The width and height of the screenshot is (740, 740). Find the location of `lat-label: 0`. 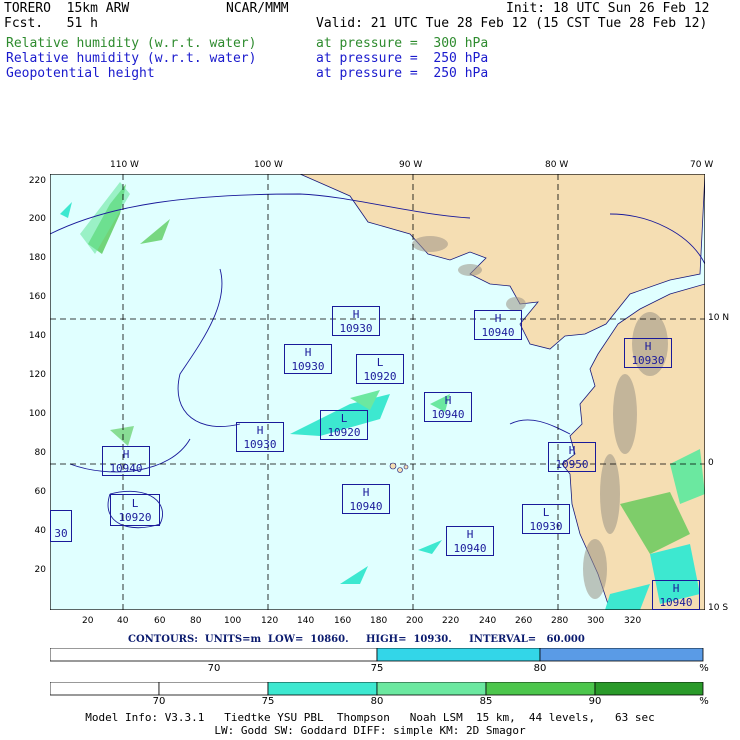

lat-label: 0 is located at coordinates (711, 463).